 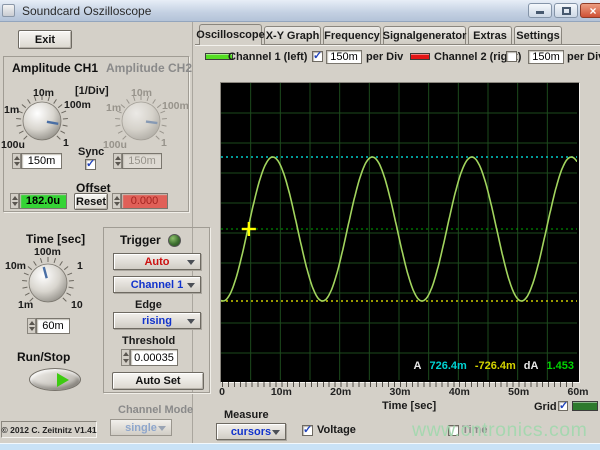 What do you see at coordinates (448, 366) in the screenshot?
I see `readout-max-value: 726.4m` at bounding box center [448, 366].